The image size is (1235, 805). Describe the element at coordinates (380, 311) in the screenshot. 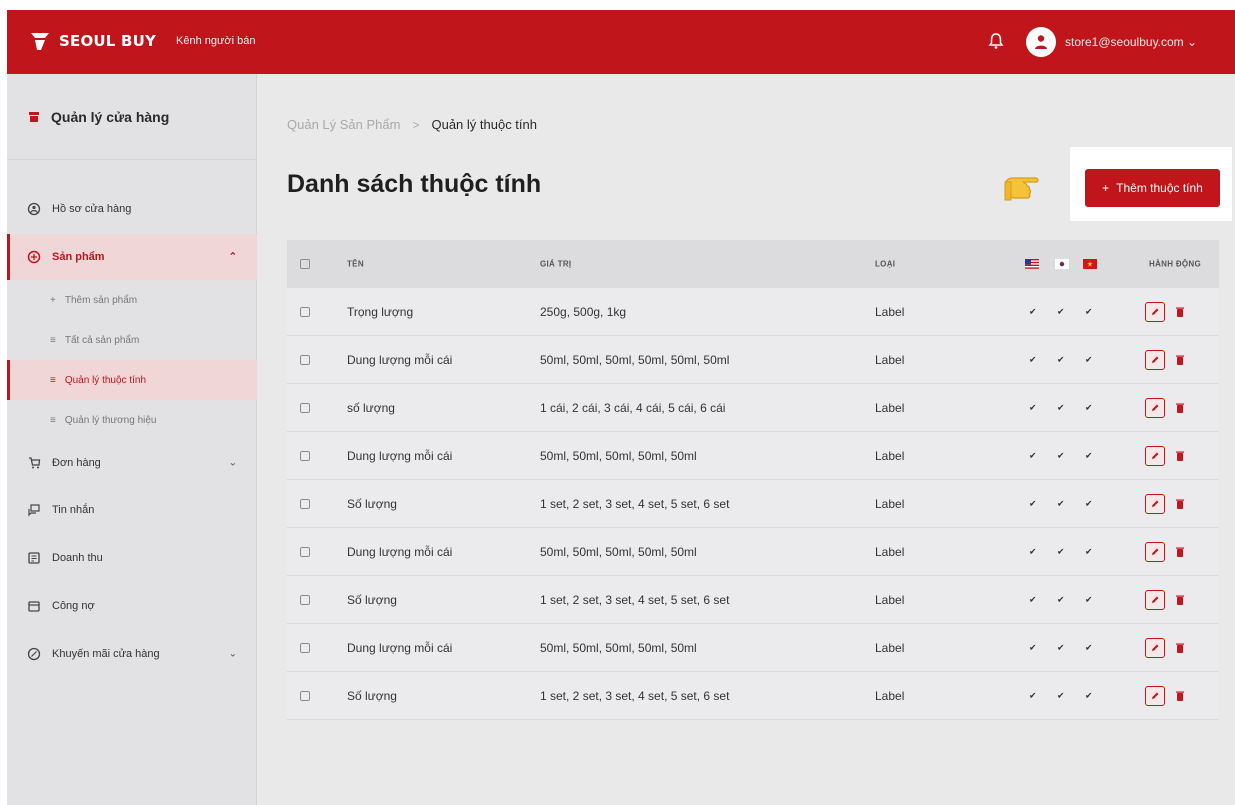

I see `attribute-name: Trọng lượng` at that location.